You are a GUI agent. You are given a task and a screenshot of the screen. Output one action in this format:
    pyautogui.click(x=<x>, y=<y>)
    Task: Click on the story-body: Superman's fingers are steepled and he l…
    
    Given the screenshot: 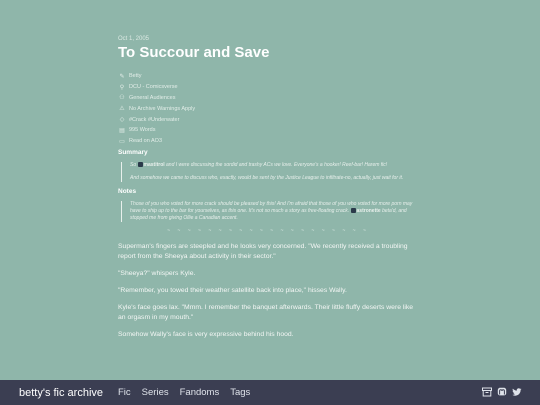 What is the action you would take?
    pyautogui.click(x=268, y=291)
    